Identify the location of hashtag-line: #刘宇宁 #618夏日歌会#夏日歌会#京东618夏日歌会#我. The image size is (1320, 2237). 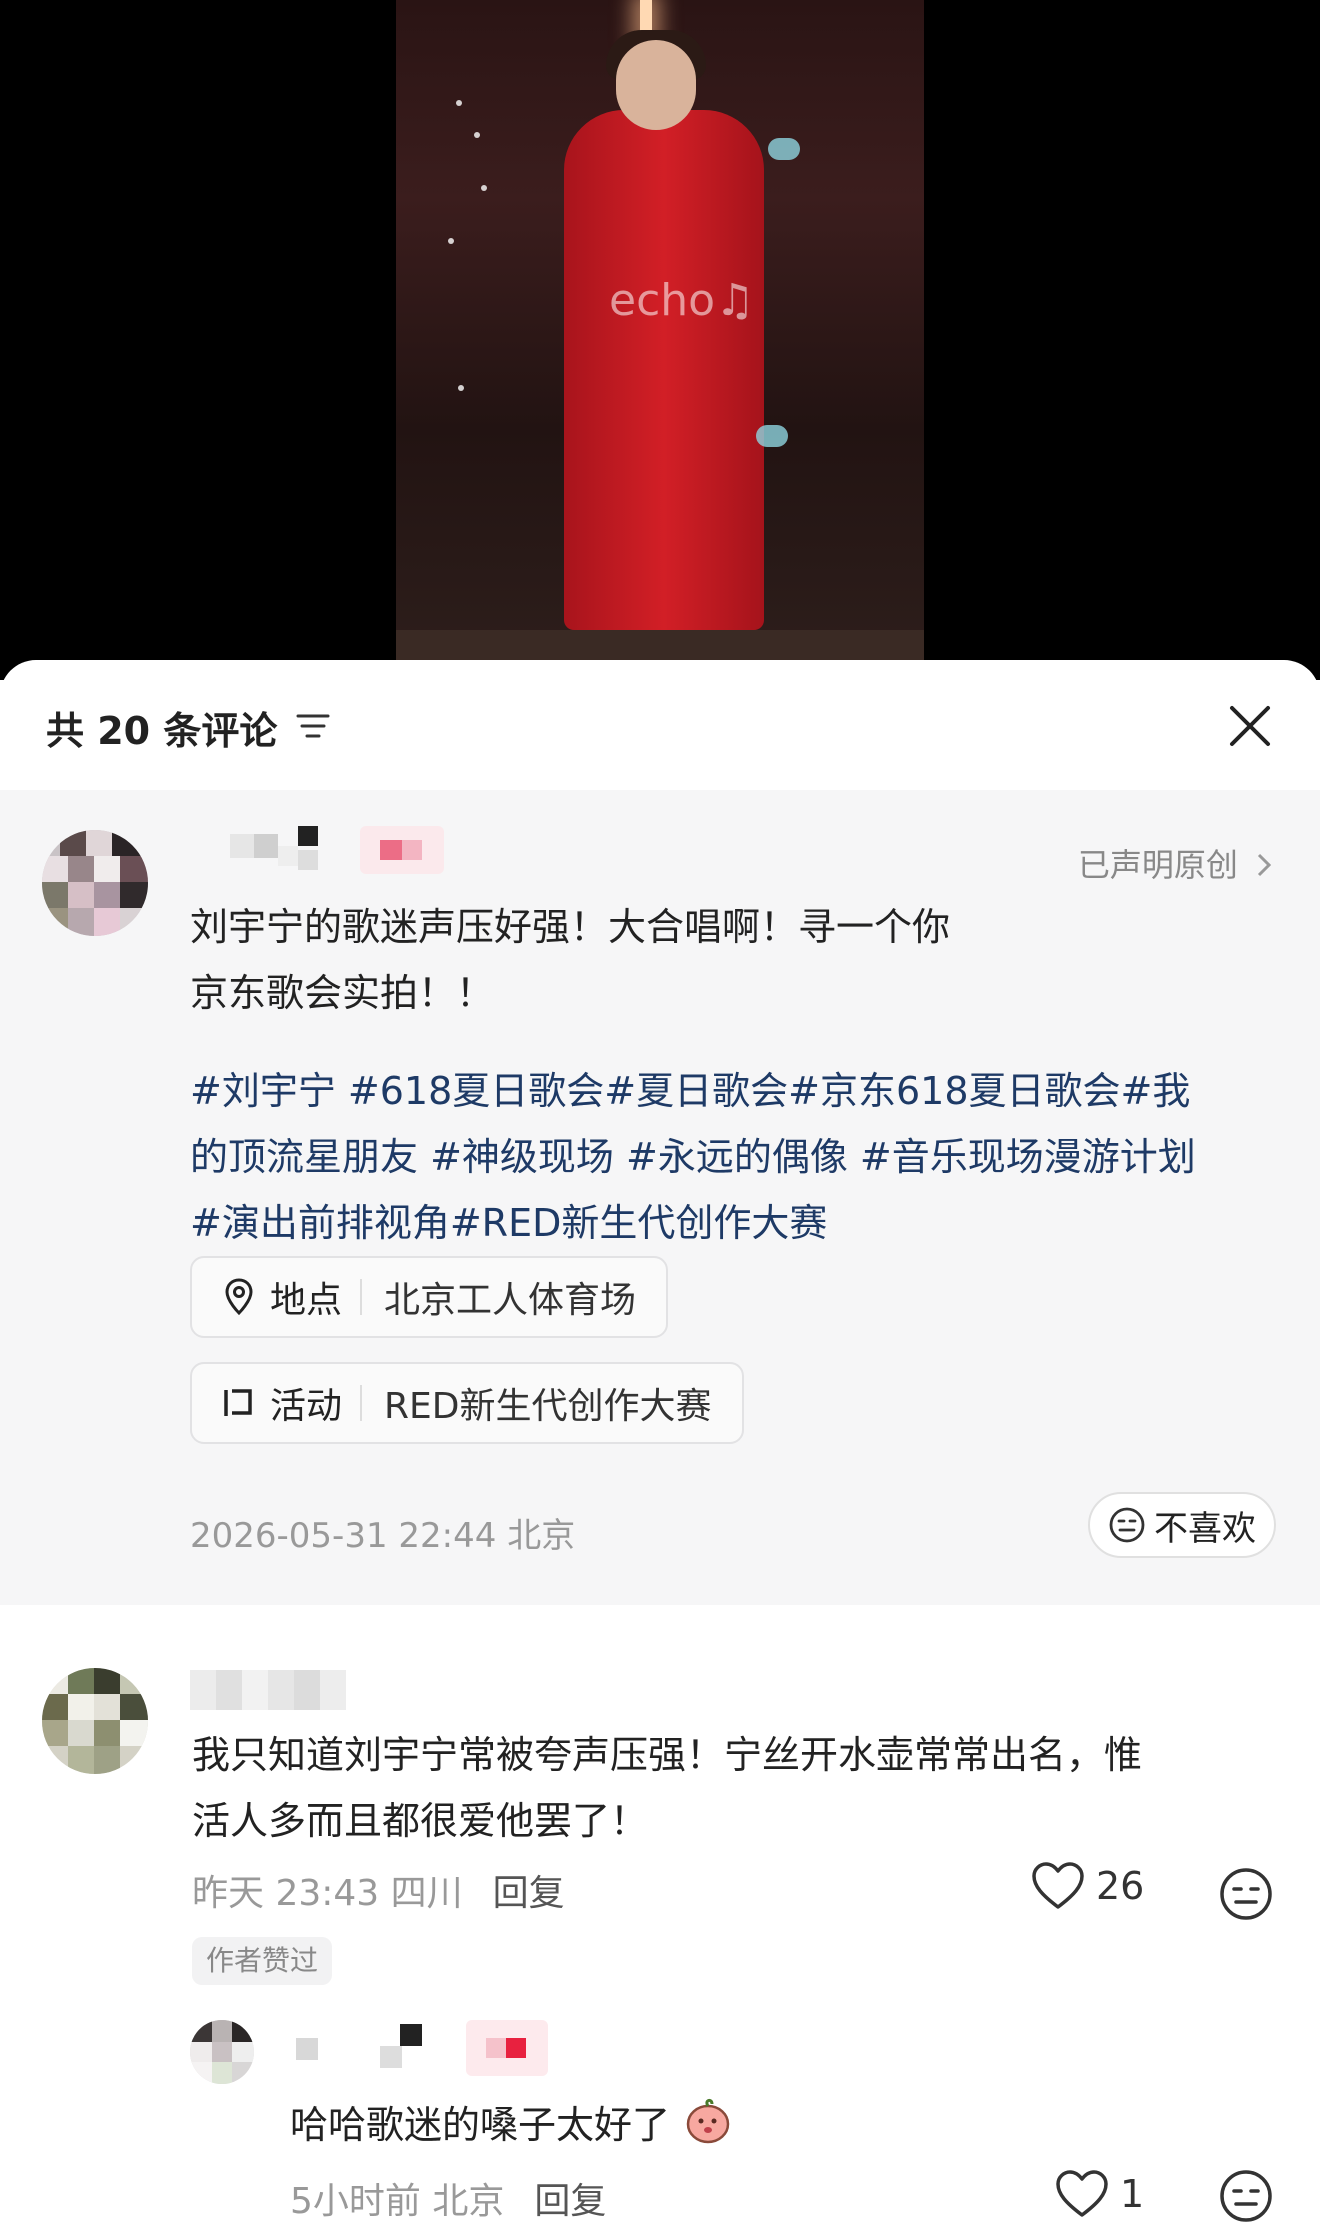
(740, 1091).